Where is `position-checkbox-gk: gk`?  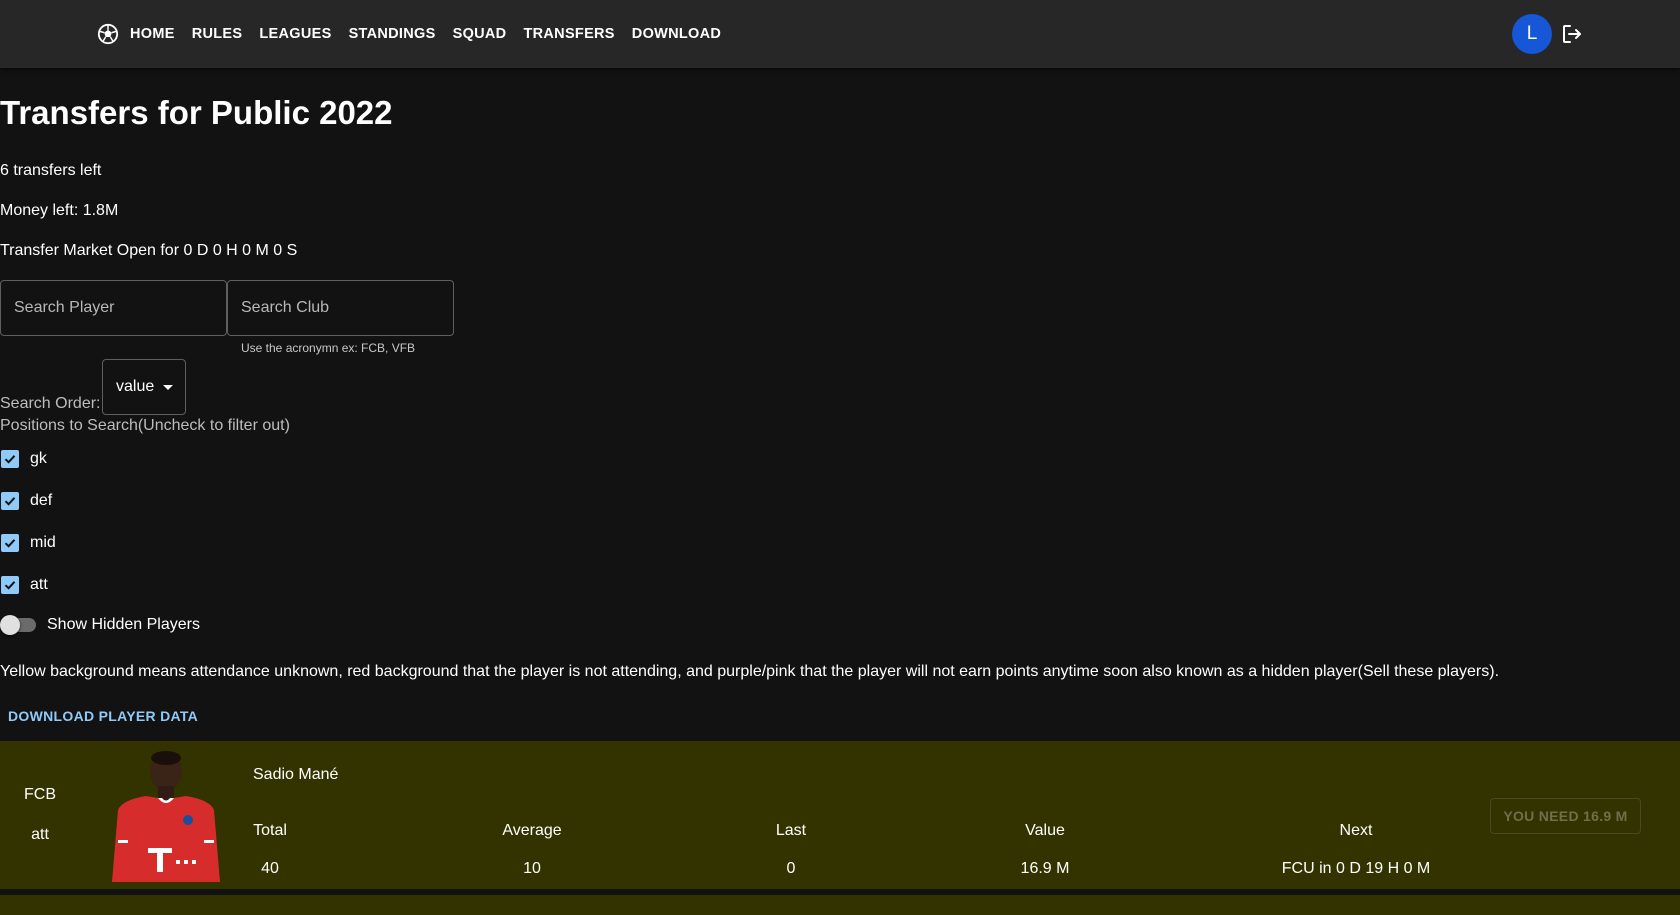 position-checkbox-gk: gk is located at coordinates (23, 459).